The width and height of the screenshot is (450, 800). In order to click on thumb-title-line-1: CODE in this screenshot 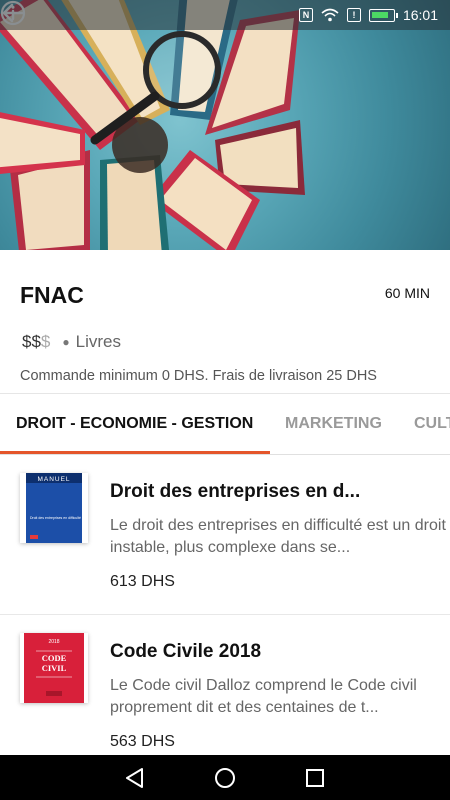, I will do `click(54, 658)`.